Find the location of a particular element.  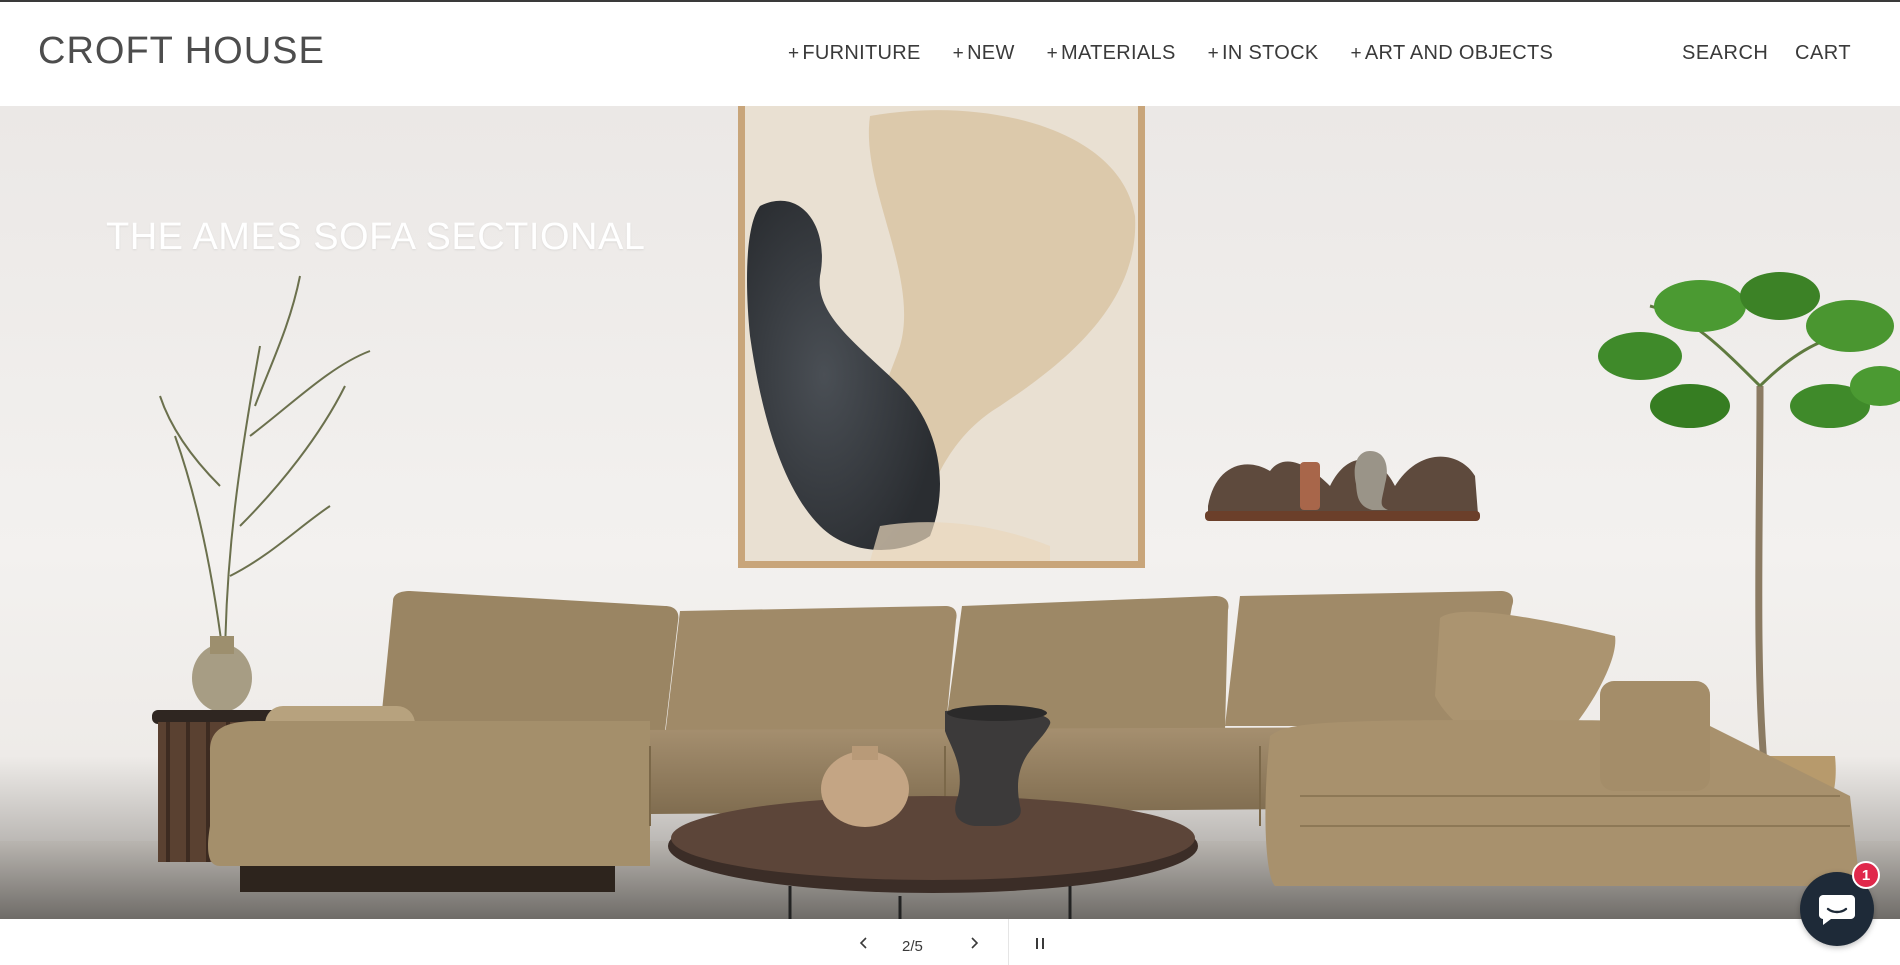

chevron-right-icon is located at coordinates (975, 943).